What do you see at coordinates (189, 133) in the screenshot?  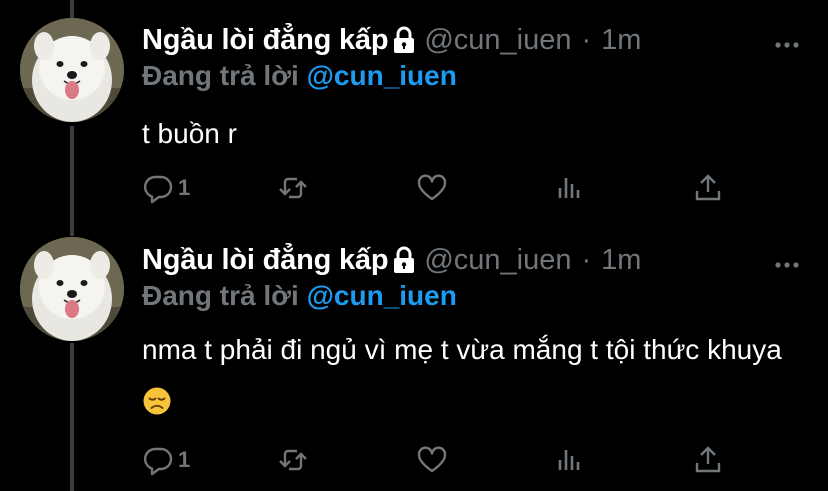 I see `tweet-text: t buồn r` at bounding box center [189, 133].